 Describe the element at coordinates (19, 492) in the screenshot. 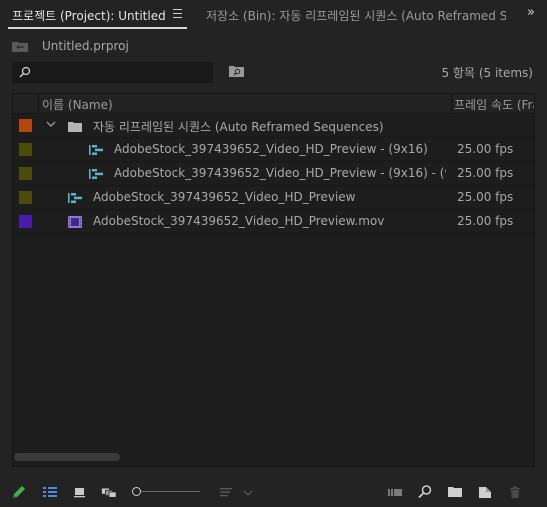

I see `pencil-icon` at that location.